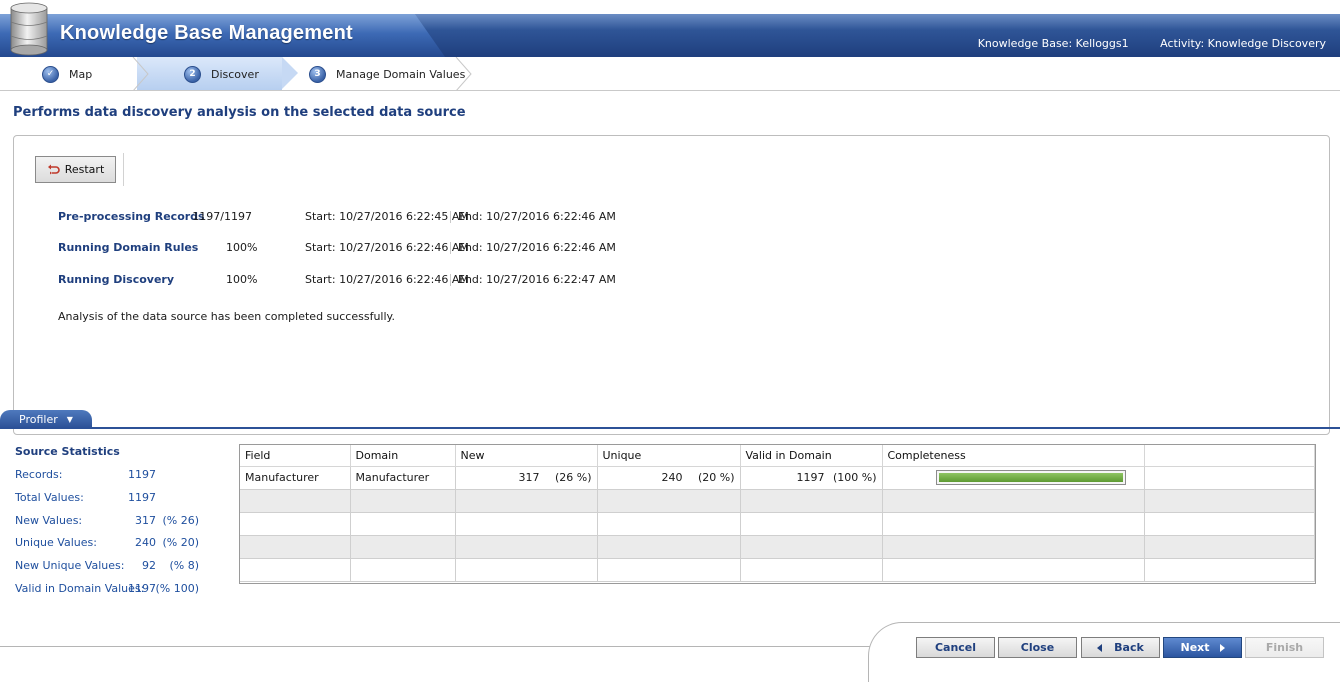 This screenshot has width=1340, height=682. Describe the element at coordinates (39, 474) in the screenshot. I see `stat-label: Records:` at that location.